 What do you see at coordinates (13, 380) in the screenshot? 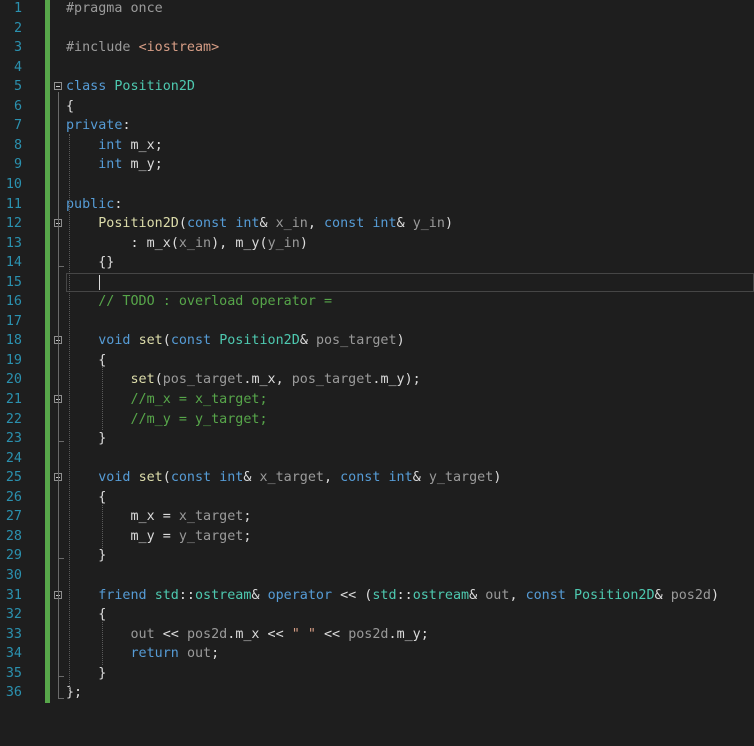
I see `line-number: 20` at bounding box center [13, 380].